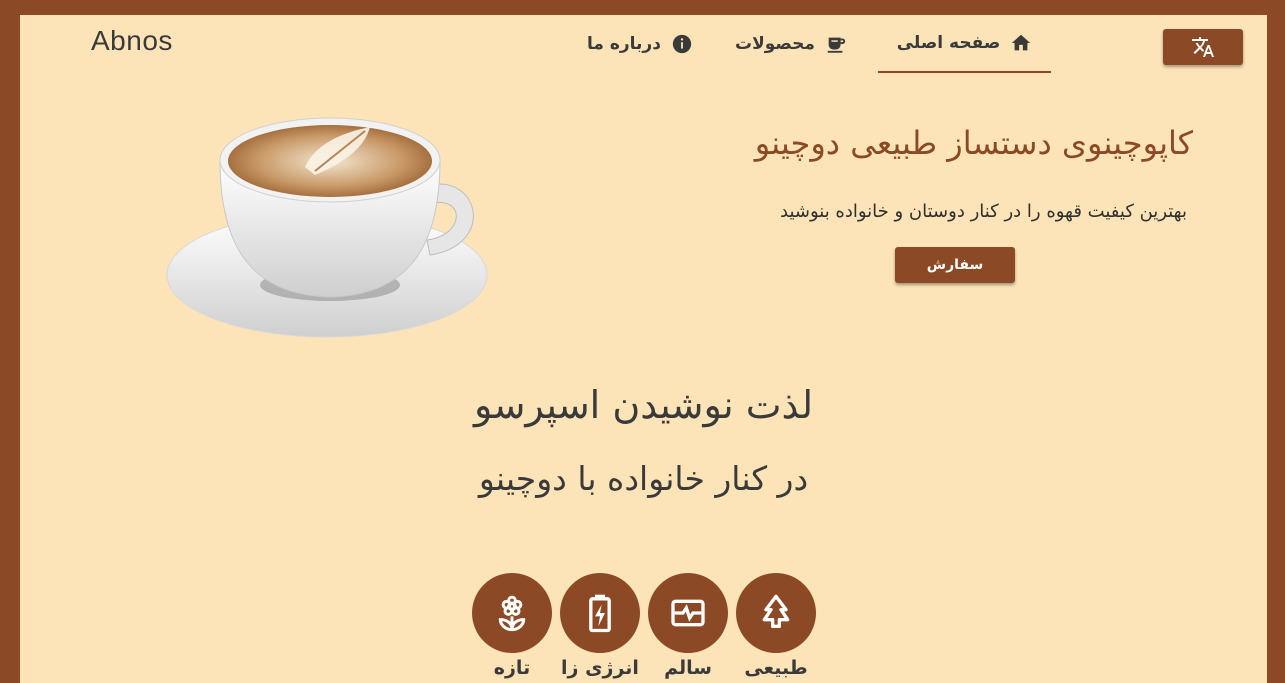 This screenshot has height=683, width=1285. What do you see at coordinates (1021, 42) in the screenshot?
I see `home-icon` at bounding box center [1021, 42].